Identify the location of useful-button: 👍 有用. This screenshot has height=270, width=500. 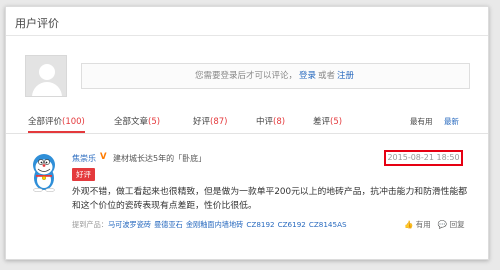
(418, 224).